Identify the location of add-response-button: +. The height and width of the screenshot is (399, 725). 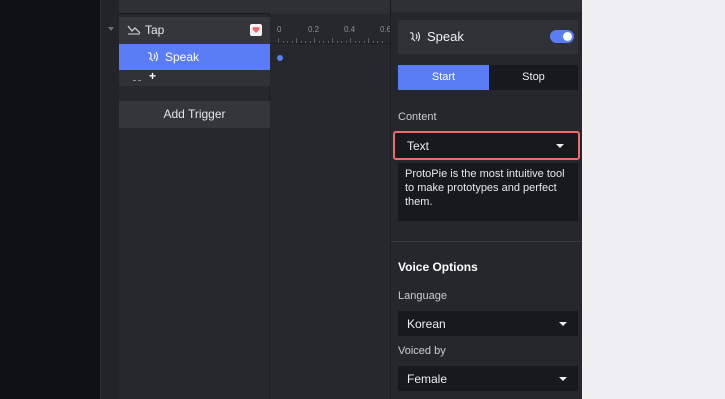
(152, 76).